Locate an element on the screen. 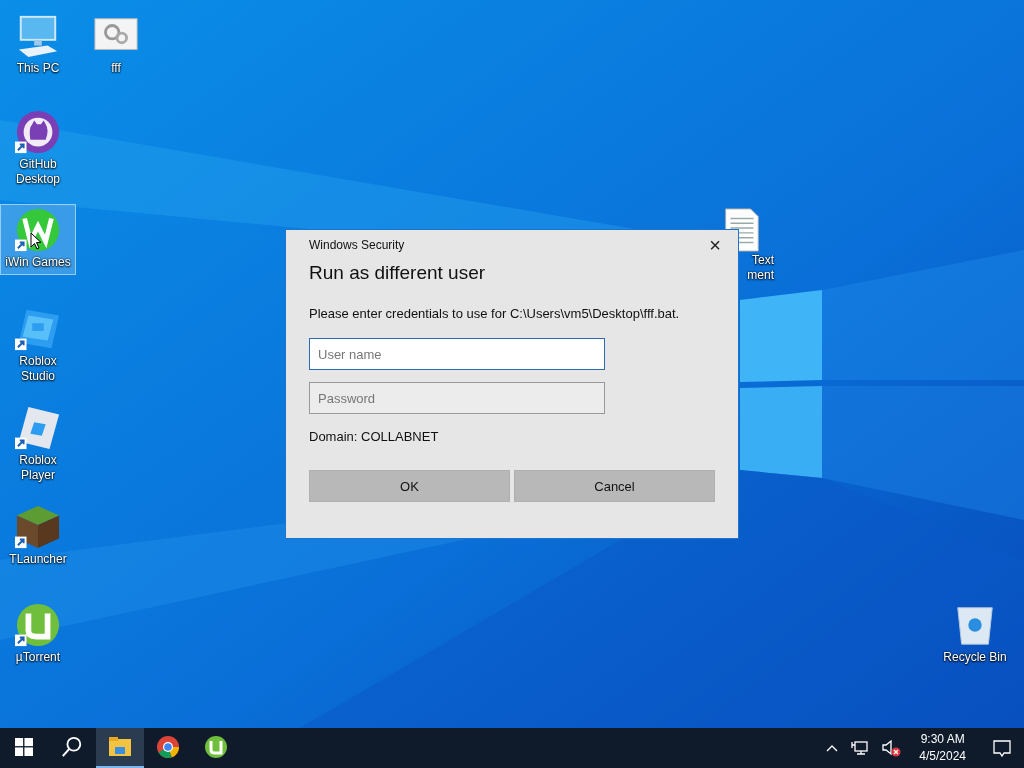 Image resolution: width=1024 pixels, height=768 pixels. cursor-icon is located at coordinates (36, 241).